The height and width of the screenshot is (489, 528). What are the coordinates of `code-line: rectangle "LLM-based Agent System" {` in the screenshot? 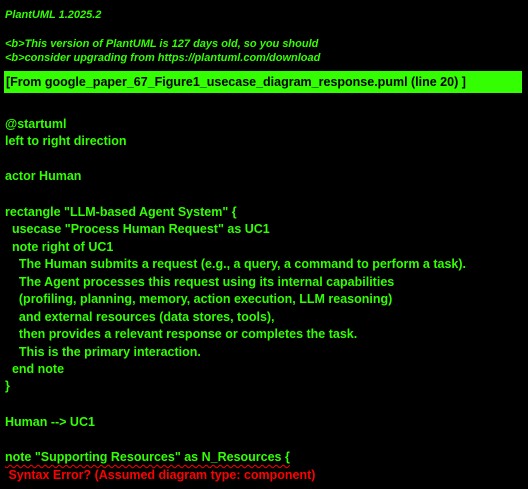 It's located at (121, 212).